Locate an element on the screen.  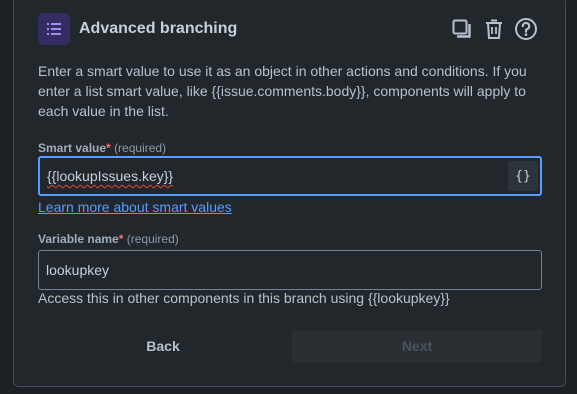
variable-name-label: Variable name* (required) is located at coordinates (108, 239).